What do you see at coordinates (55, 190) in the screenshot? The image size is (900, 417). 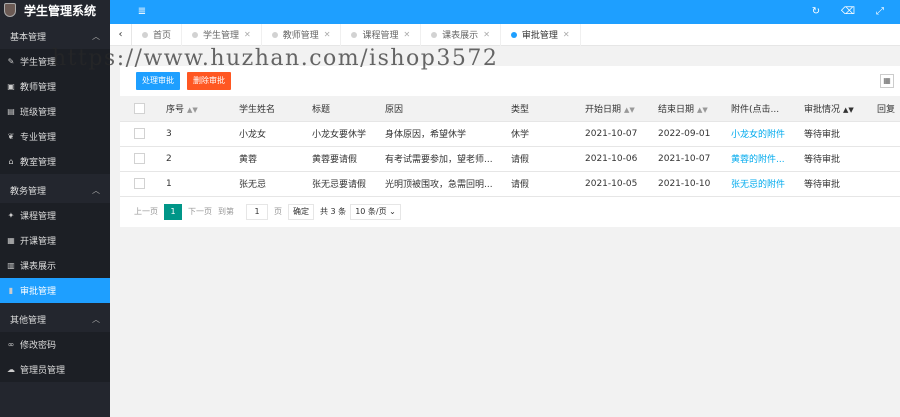 I see `nav-group-academic: 教务管理 ︿` at bounding box center [55, 190].